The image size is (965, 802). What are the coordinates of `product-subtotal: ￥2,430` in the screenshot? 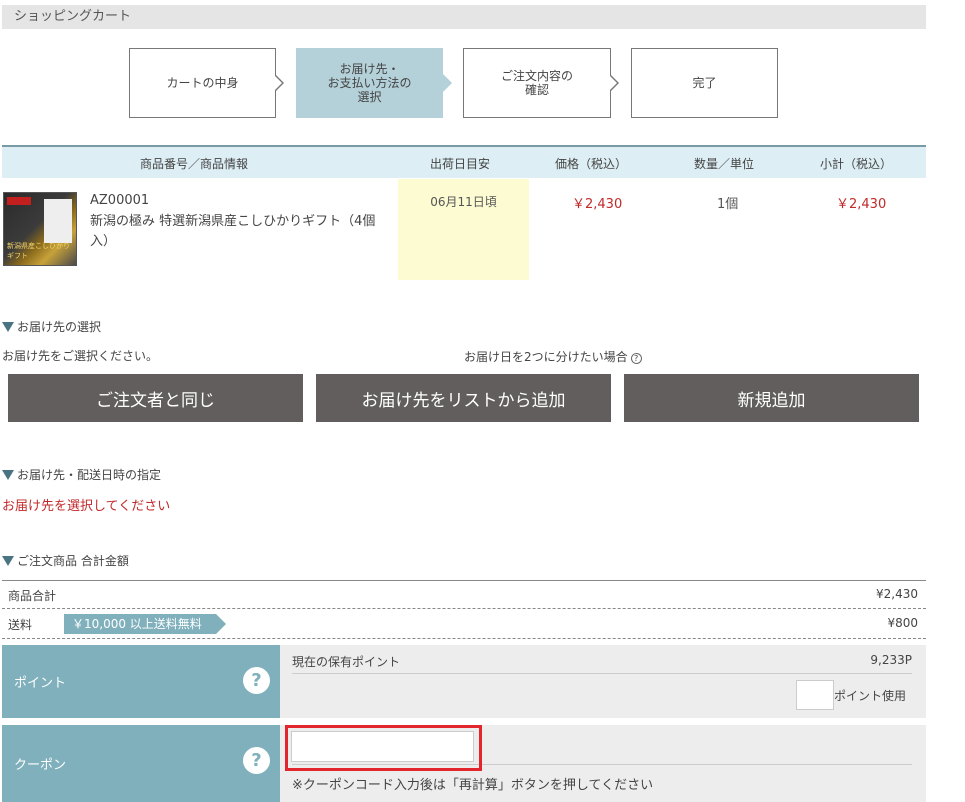 It's located at (861, 204).